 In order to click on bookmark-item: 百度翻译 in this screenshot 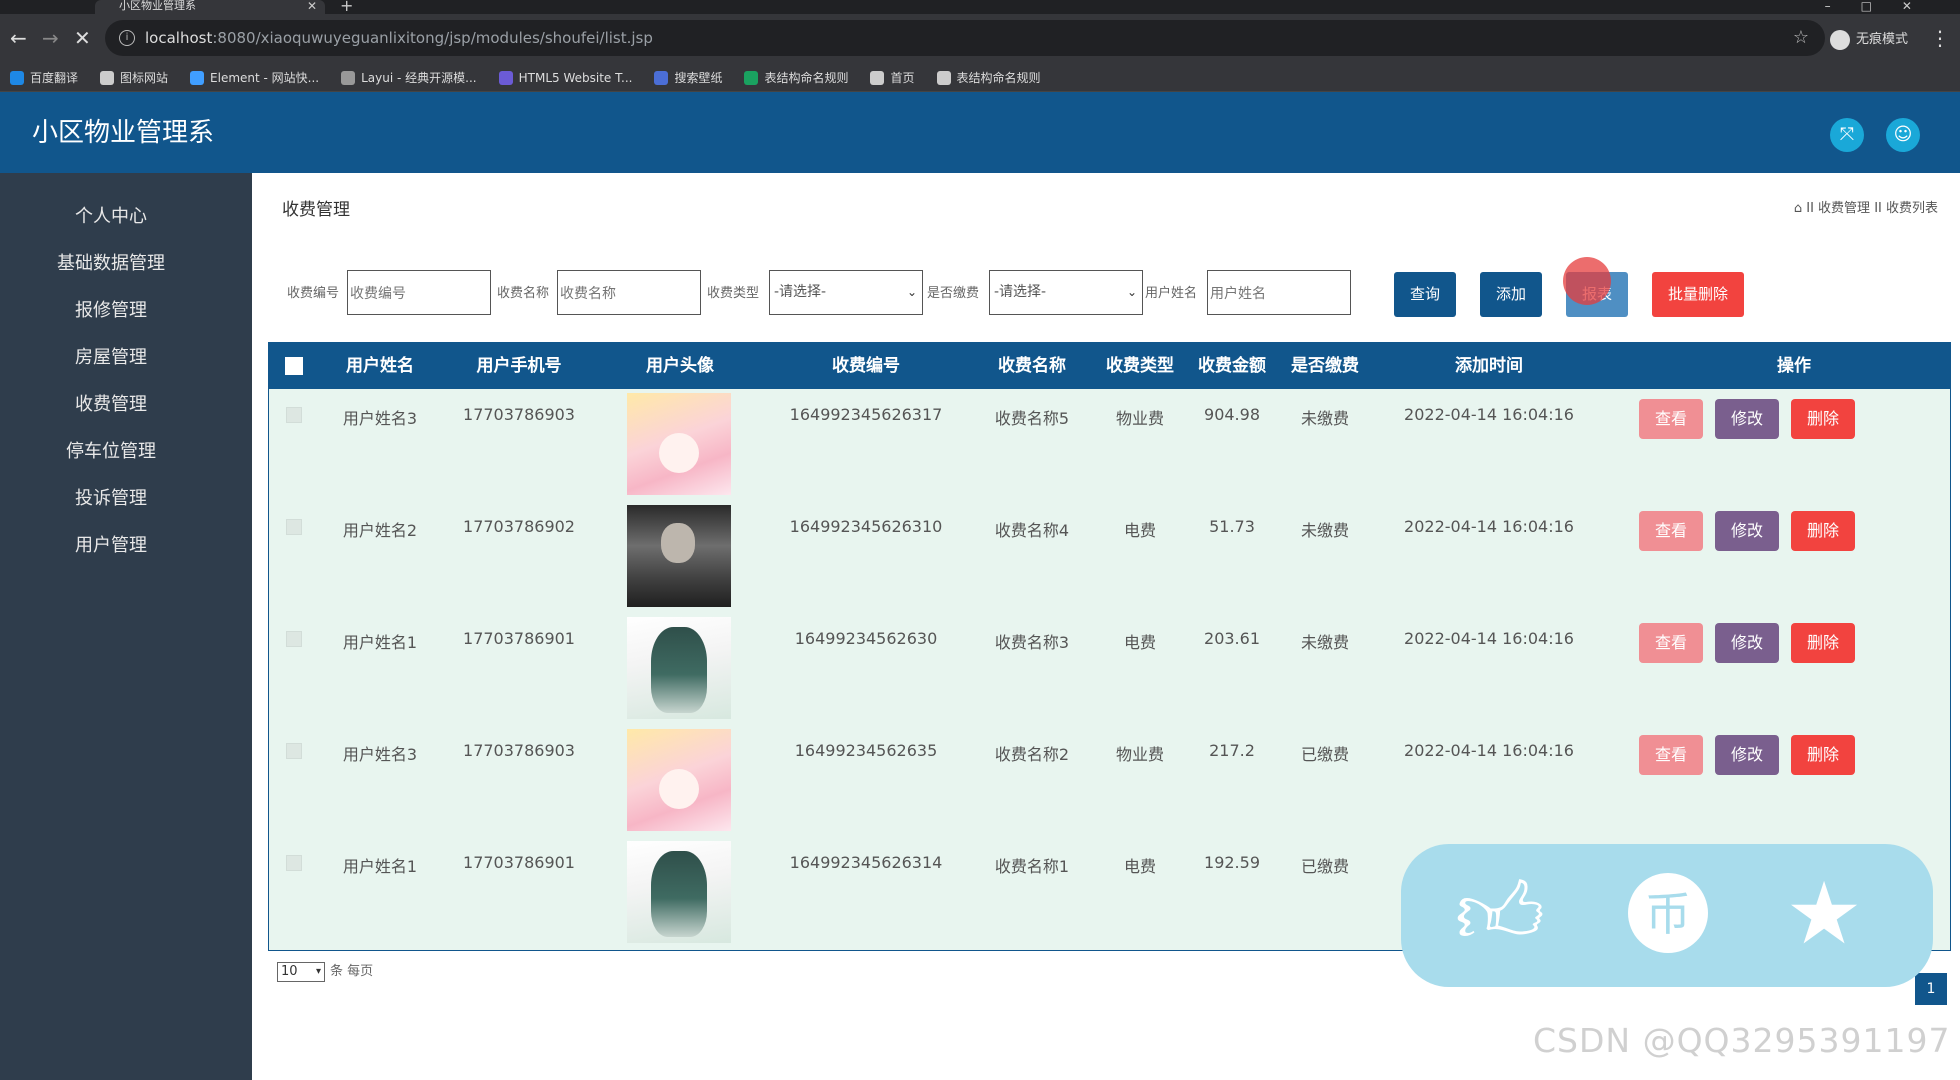, I will do `click(44, 77)`.